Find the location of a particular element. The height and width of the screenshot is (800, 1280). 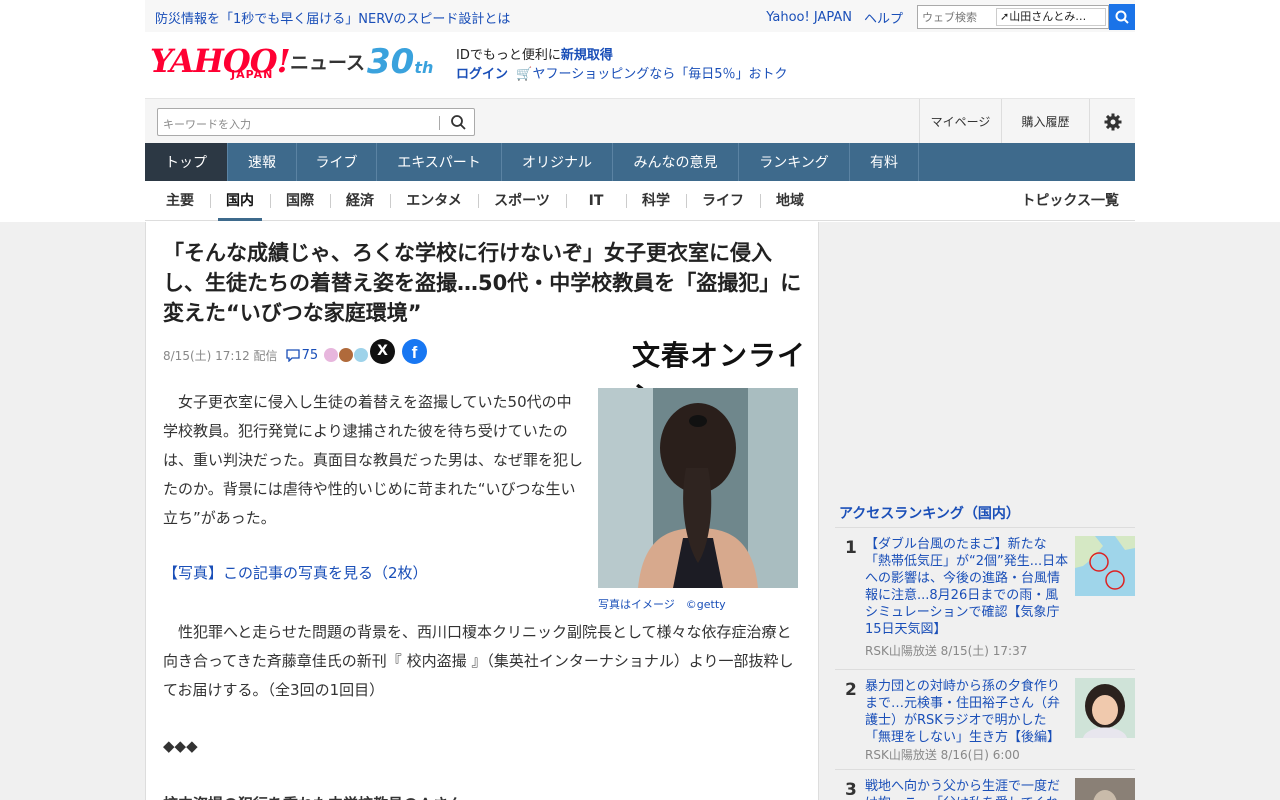

yahoo-logo-sub: JAPAN is located at coordinates (252, 74).